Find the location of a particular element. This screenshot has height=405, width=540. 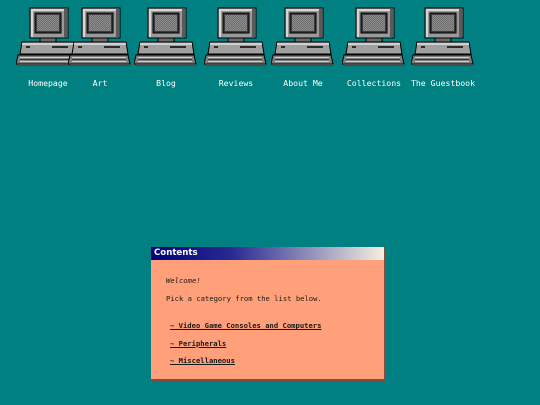

category-link-video-game-consoles: ~ Video Game Consoles and Computers is located at coordinates (245, 325).